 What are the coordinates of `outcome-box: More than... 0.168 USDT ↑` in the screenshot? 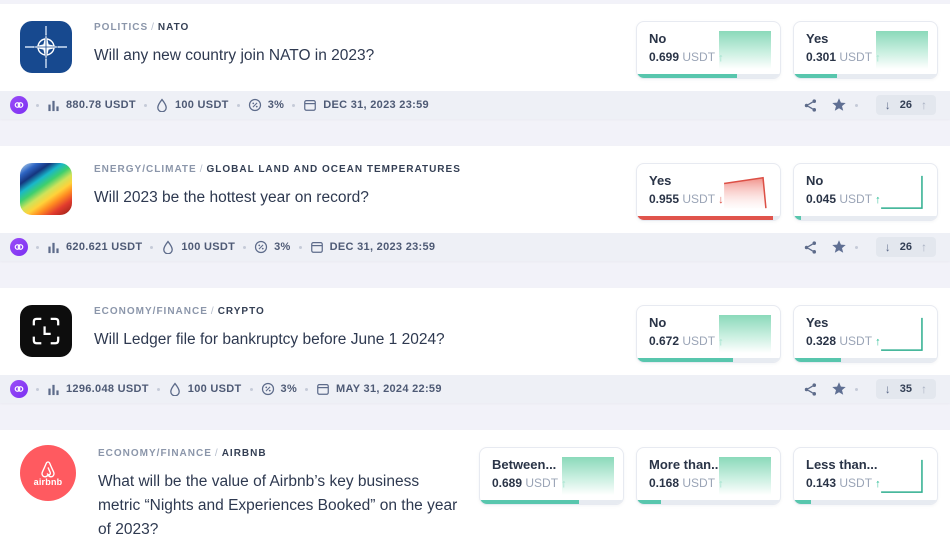 It's located at (708, 476).